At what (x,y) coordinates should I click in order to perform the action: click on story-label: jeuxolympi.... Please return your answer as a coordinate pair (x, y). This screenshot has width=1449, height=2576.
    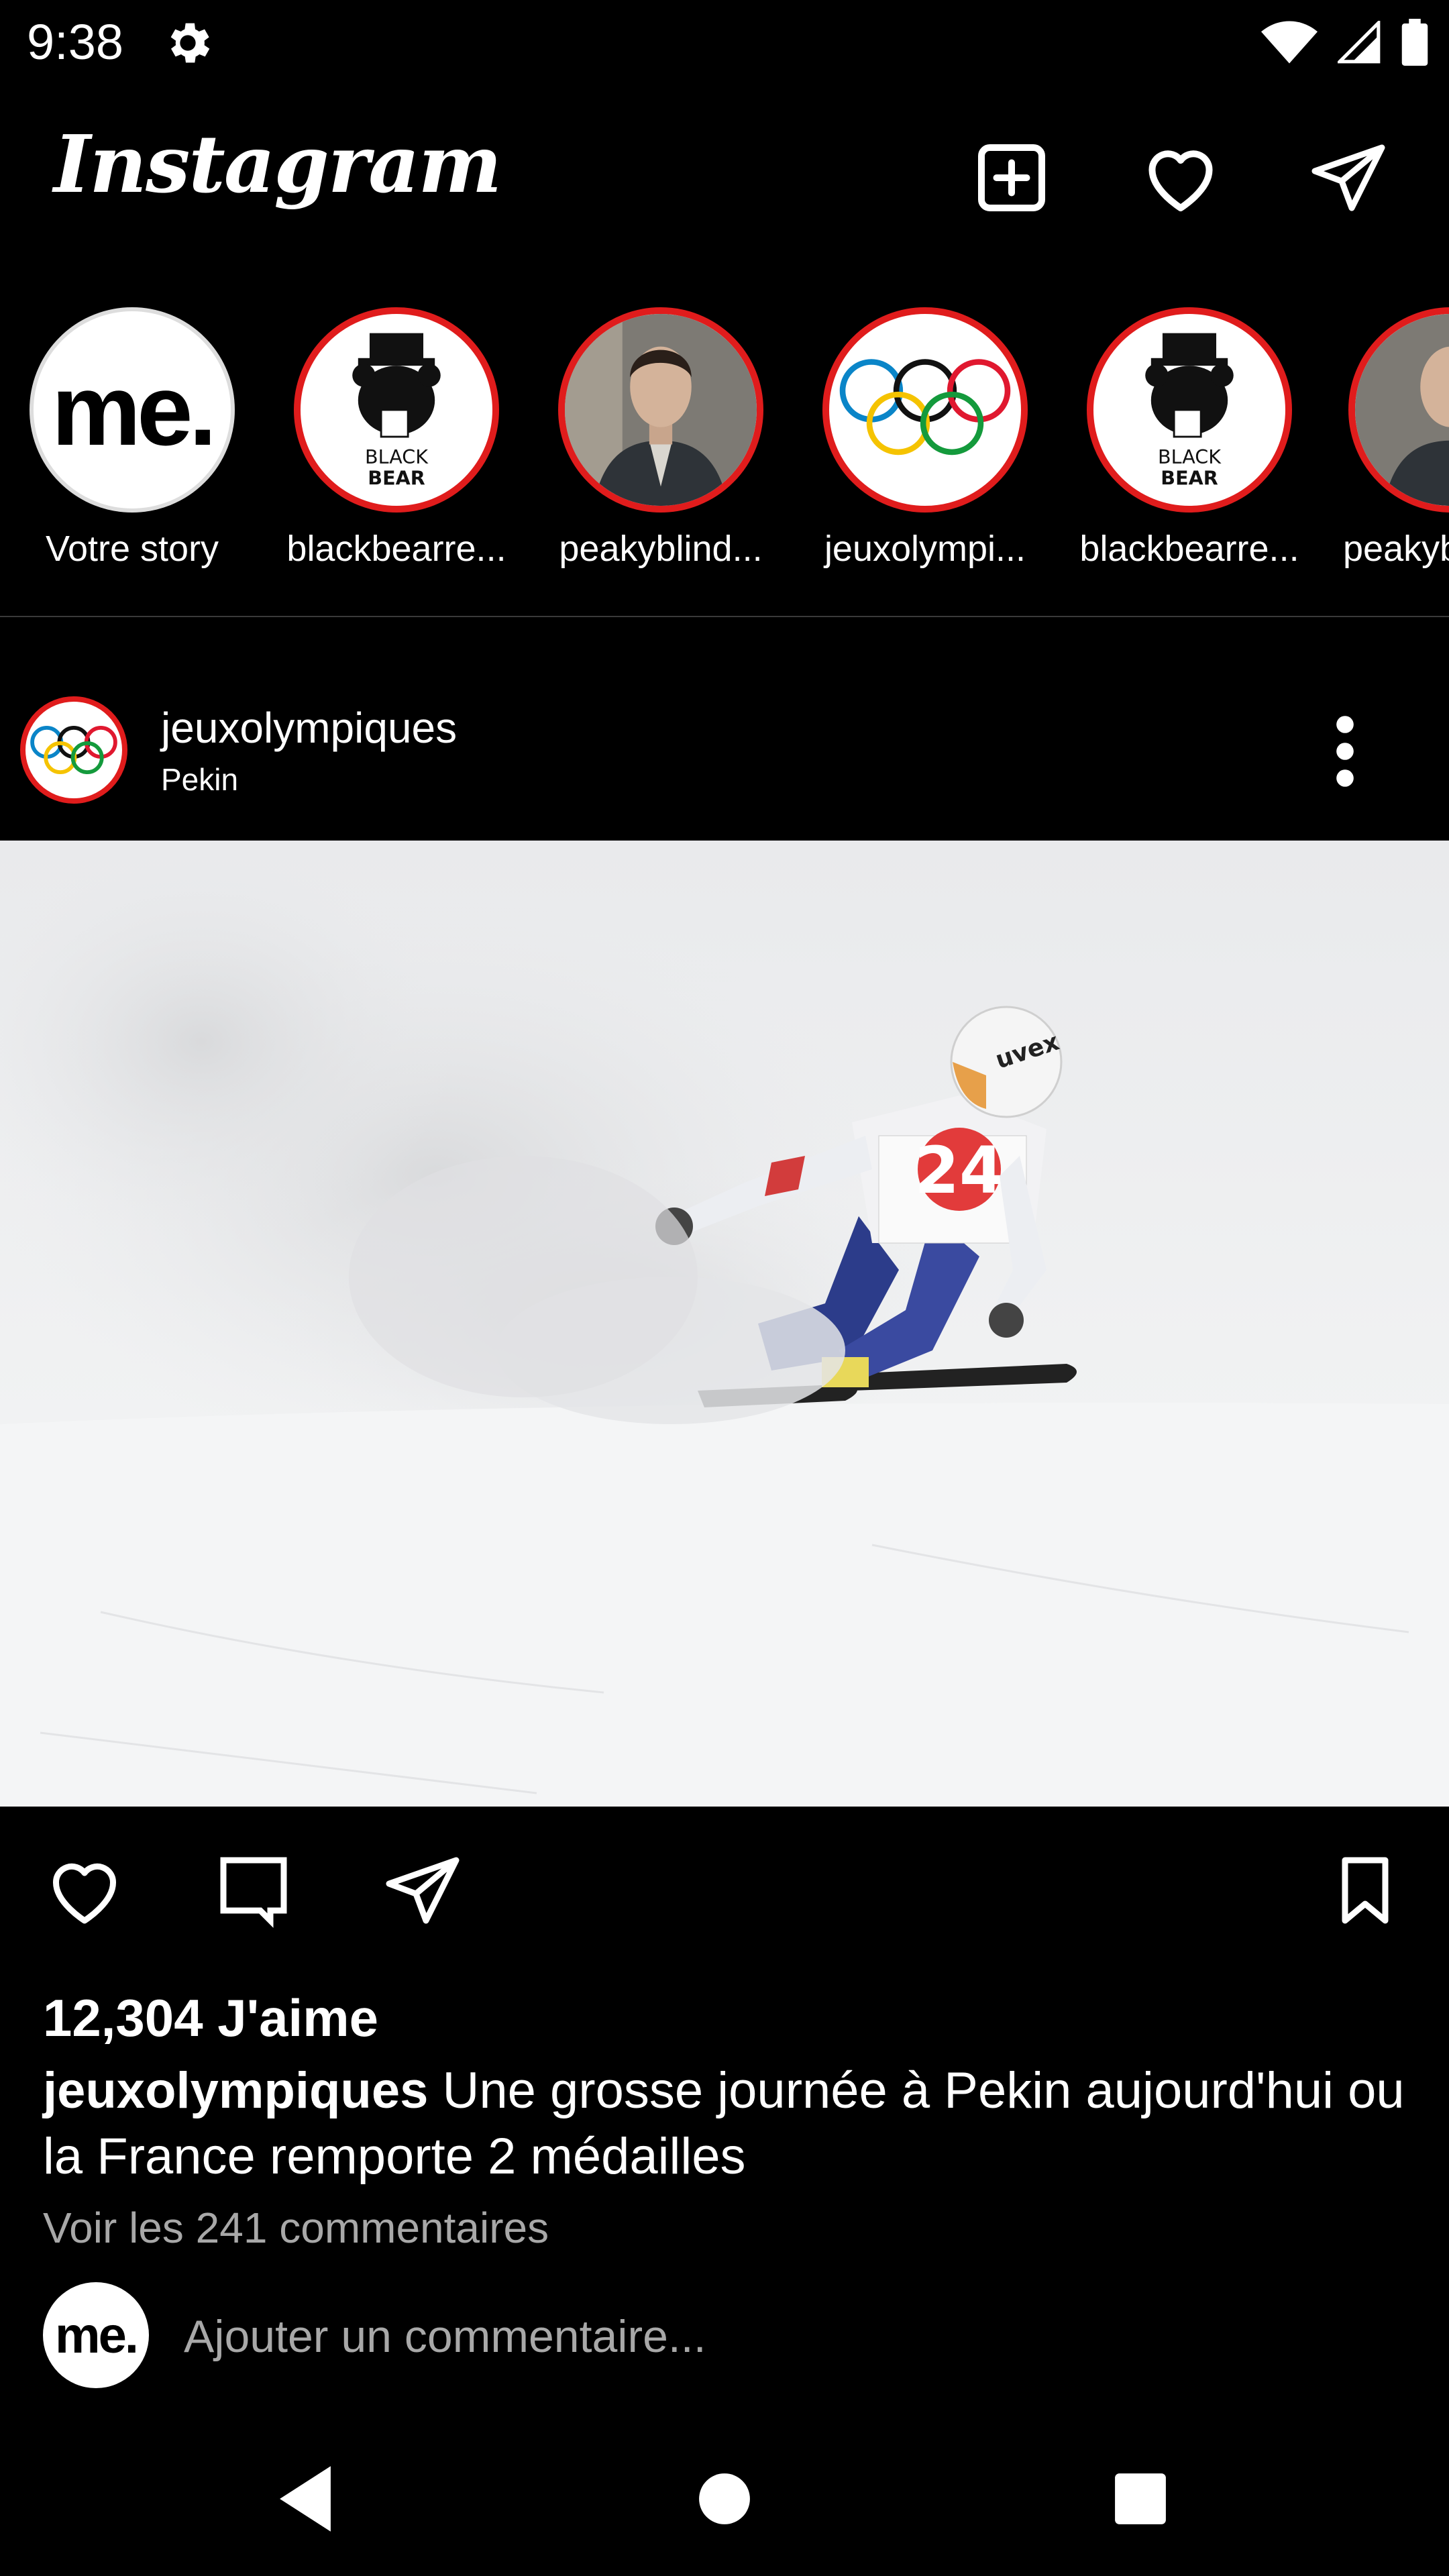
    Looking at the image, I should click on (925, 549).